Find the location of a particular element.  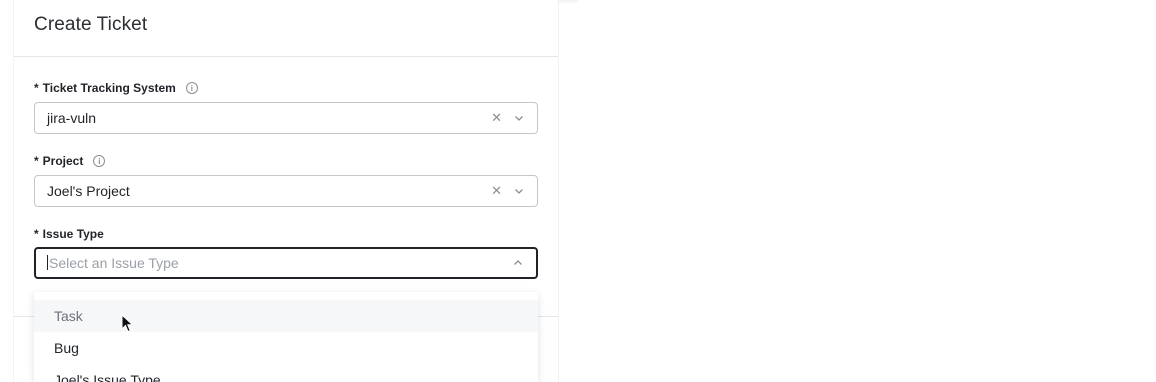

issue-type-select: Select an Issue Type is located at coordinates (286, 263).